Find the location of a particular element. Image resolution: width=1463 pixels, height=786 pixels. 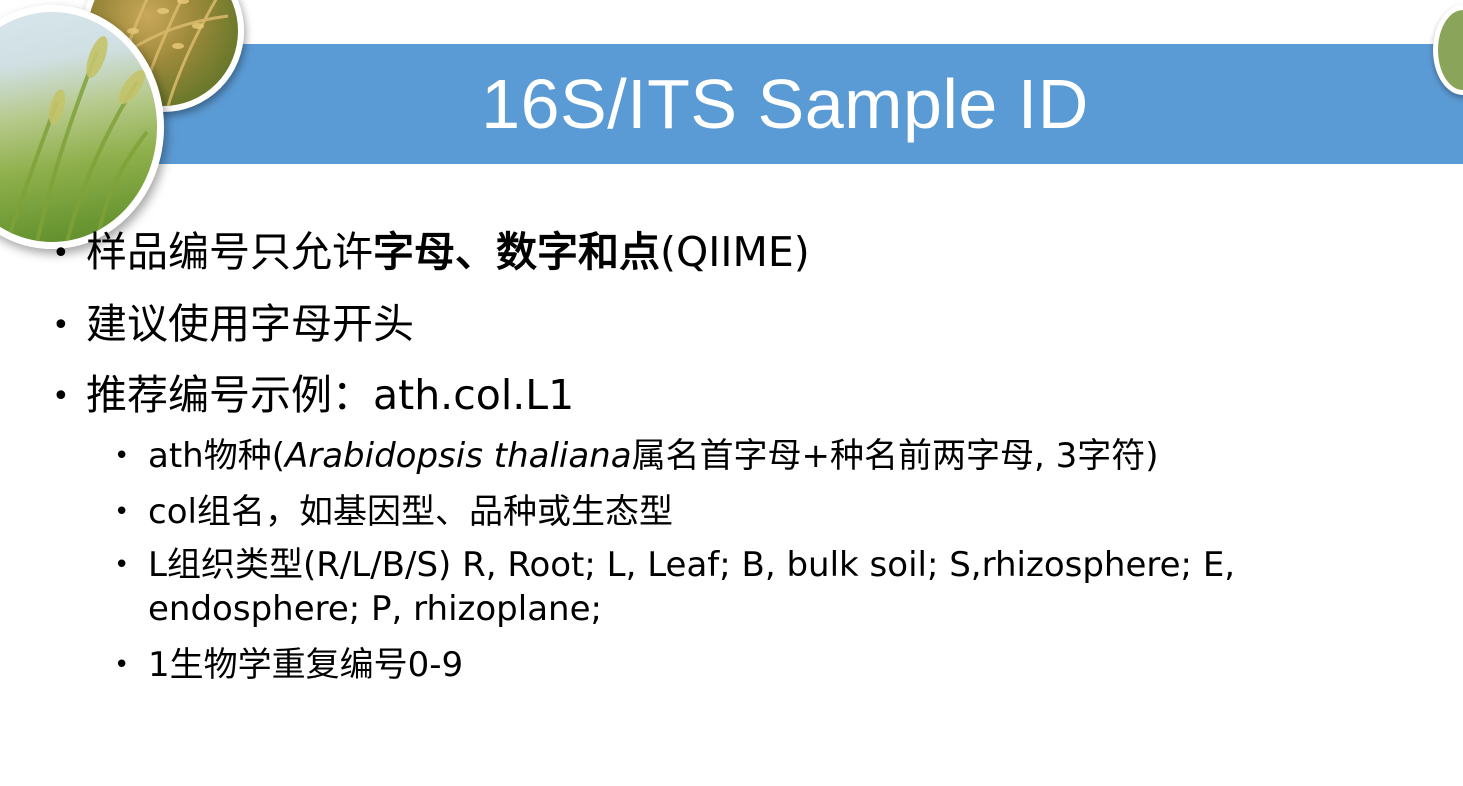

main-bullet-list-3: • 推荐编号示例：ath.col.L1 is located at coordinates (313, 397).